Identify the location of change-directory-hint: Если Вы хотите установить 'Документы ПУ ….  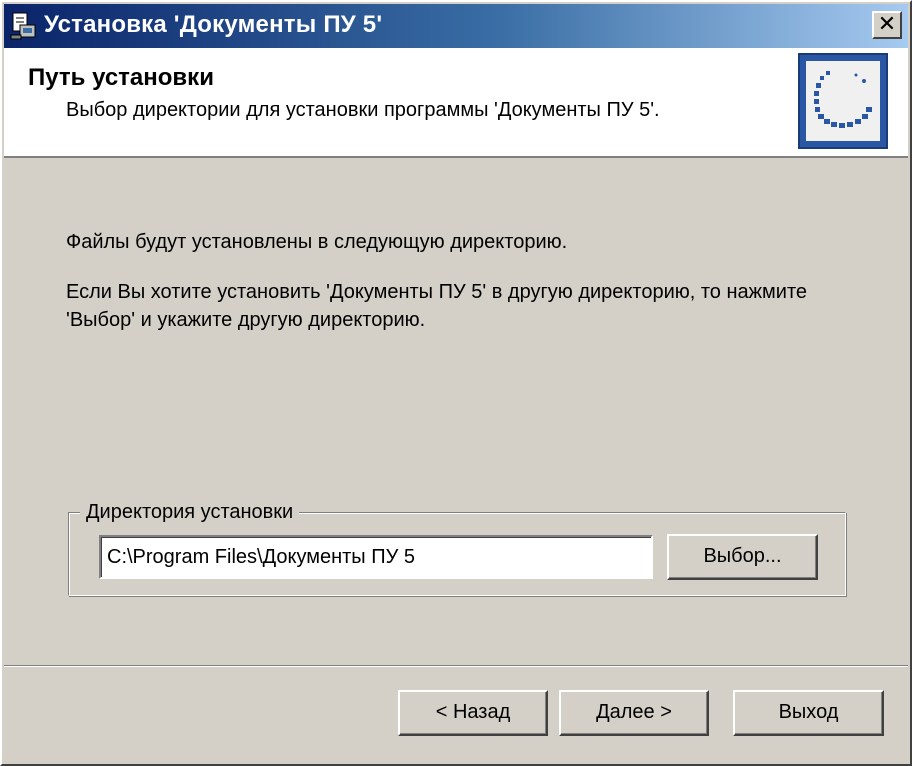
(437, 306).